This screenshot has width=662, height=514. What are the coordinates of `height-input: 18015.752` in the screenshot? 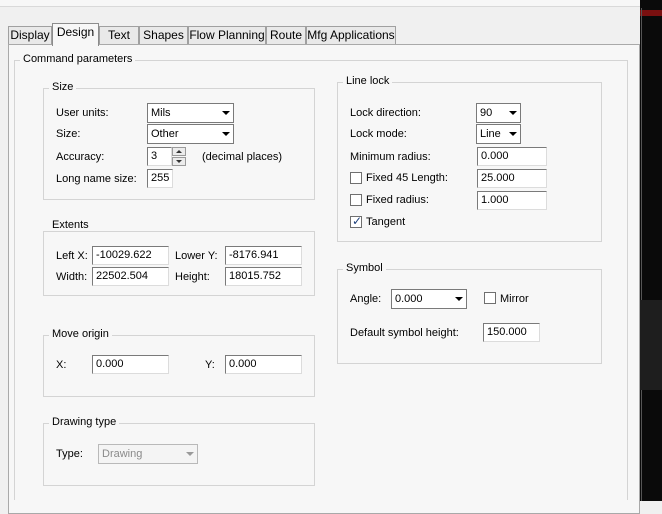 It's located at (263, 276).